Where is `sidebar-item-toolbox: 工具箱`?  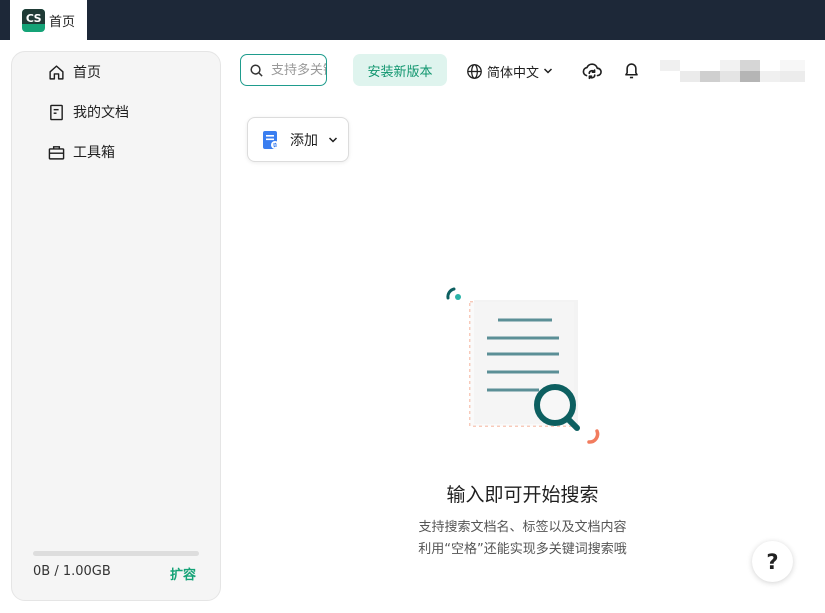 sidebar-item-toolbox: 工具箱 is located at coordinates (81, 152).